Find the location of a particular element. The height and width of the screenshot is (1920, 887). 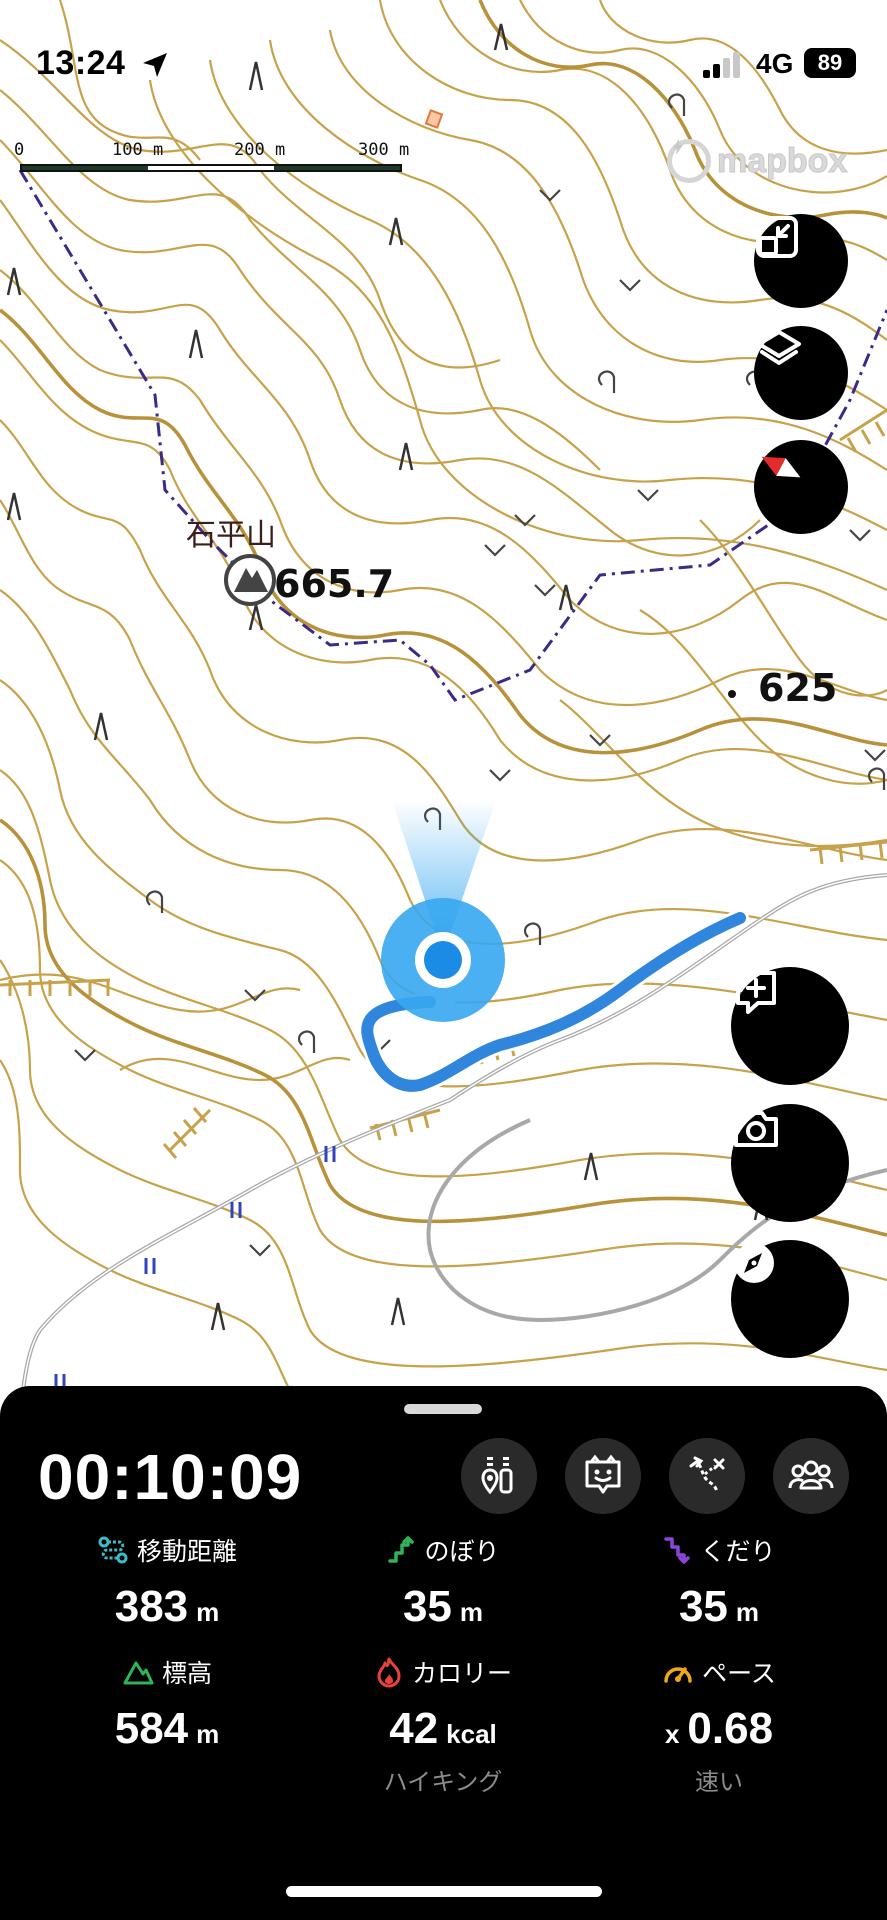

stat-elevation: 標高 584 m is located at coordinates (167, 1704).